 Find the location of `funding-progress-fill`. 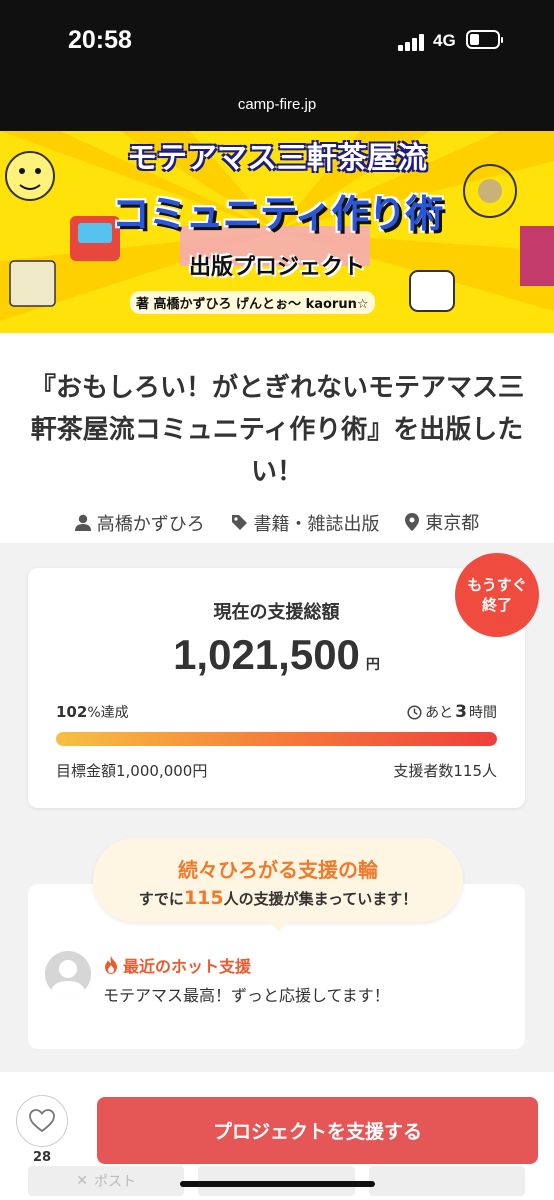

funding-progress-fill is located at coordinates (276, 739).